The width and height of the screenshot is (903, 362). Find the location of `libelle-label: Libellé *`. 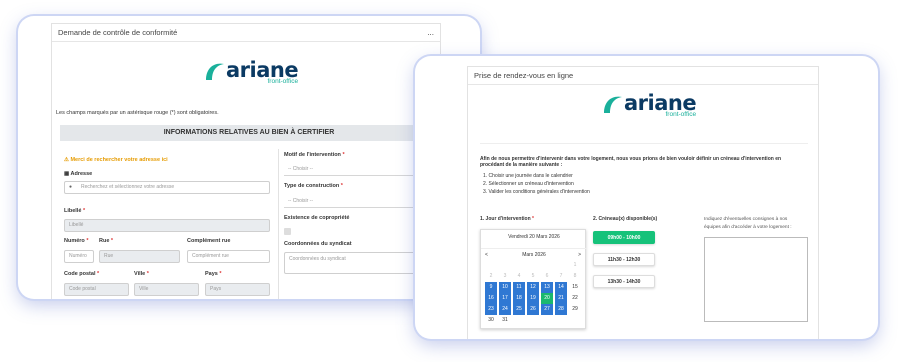

libelle-label: Libellé * is located at coordinates (75, 211).